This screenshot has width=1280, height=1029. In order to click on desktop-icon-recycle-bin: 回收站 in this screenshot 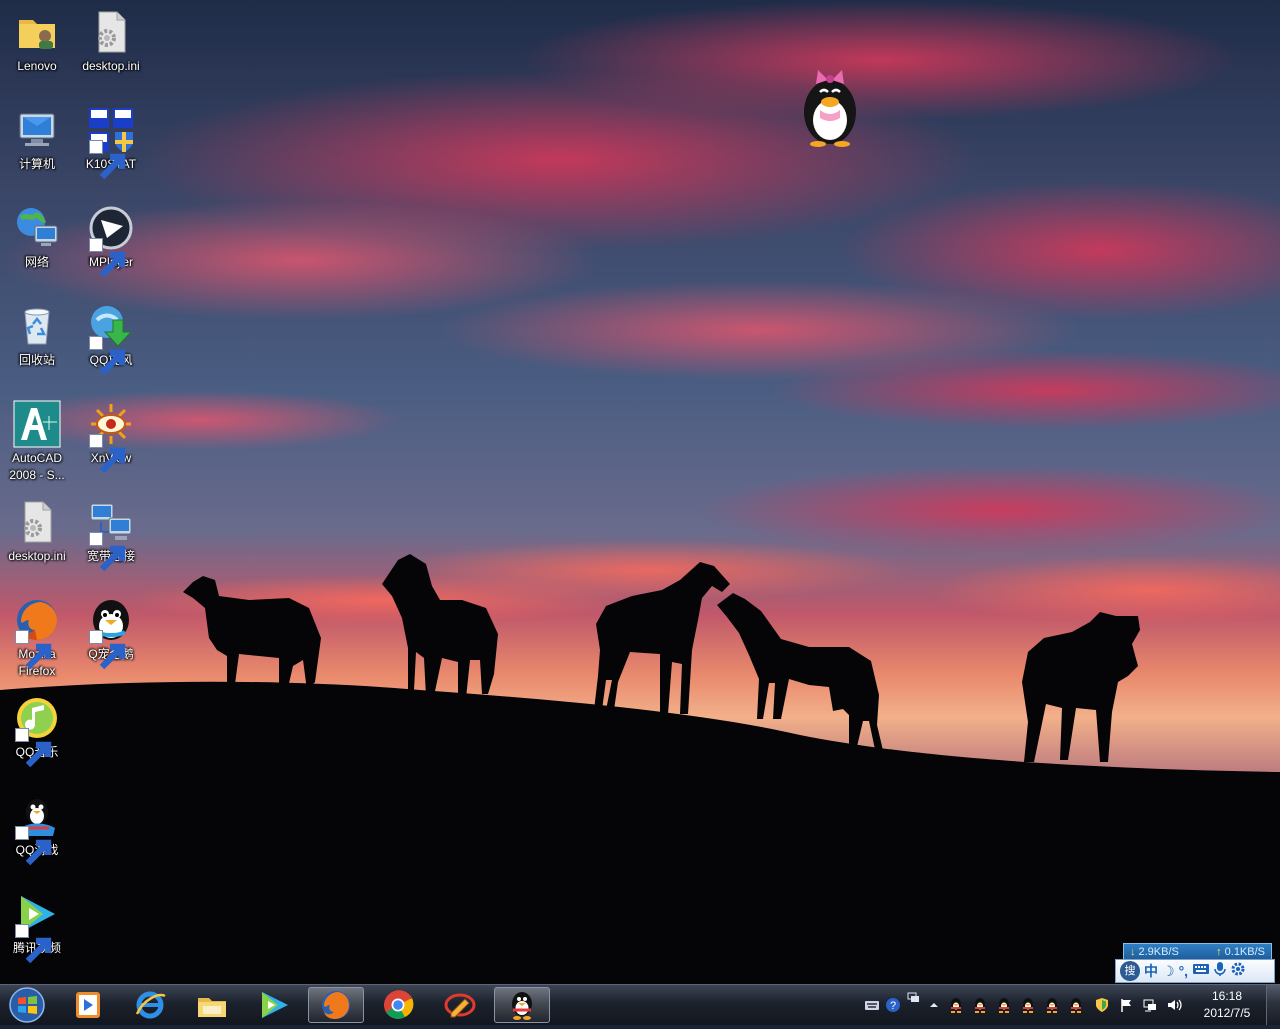, I will do `click(37, 335)`.